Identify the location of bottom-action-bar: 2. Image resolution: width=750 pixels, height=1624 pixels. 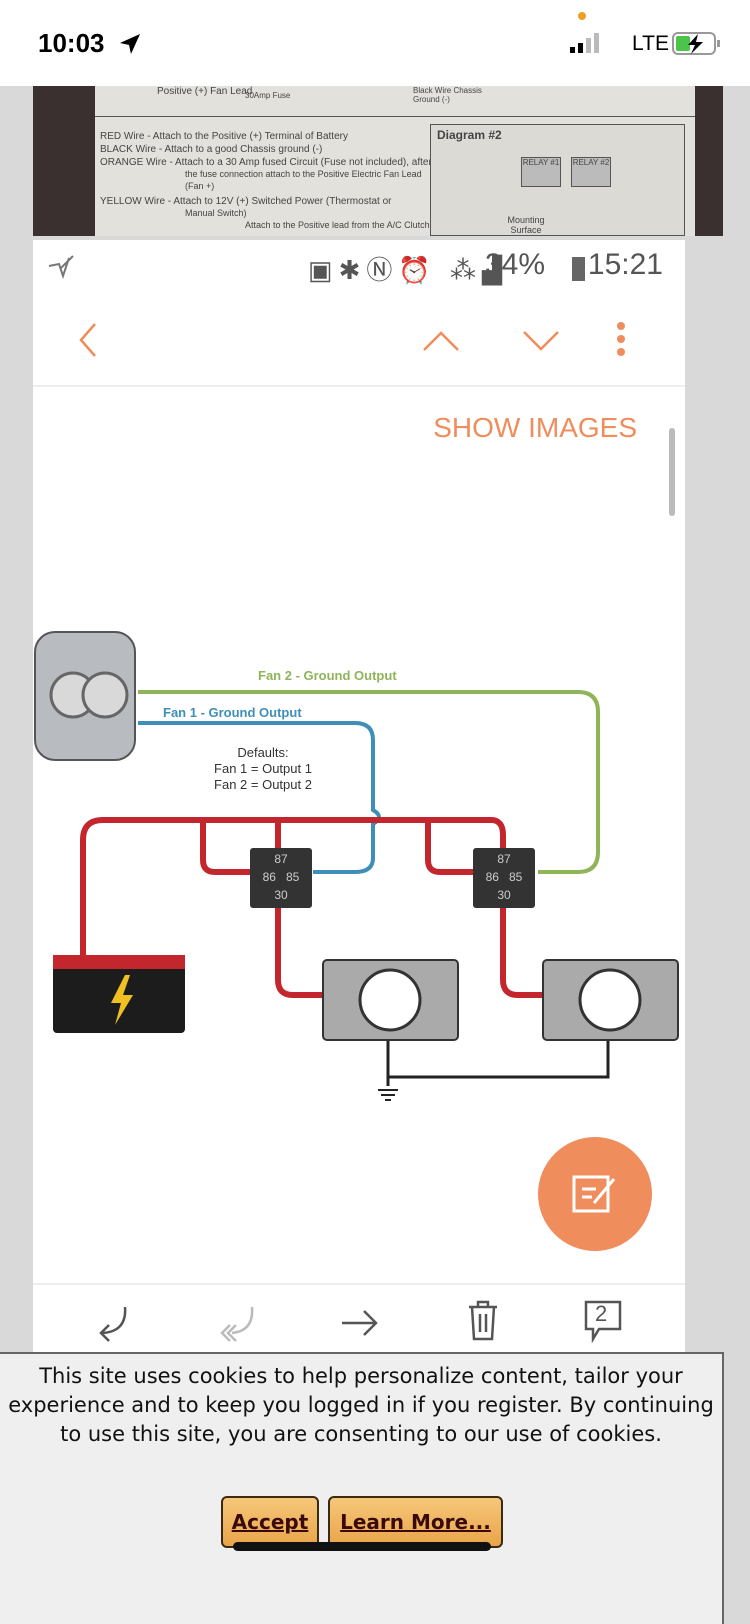
(359, 1317).